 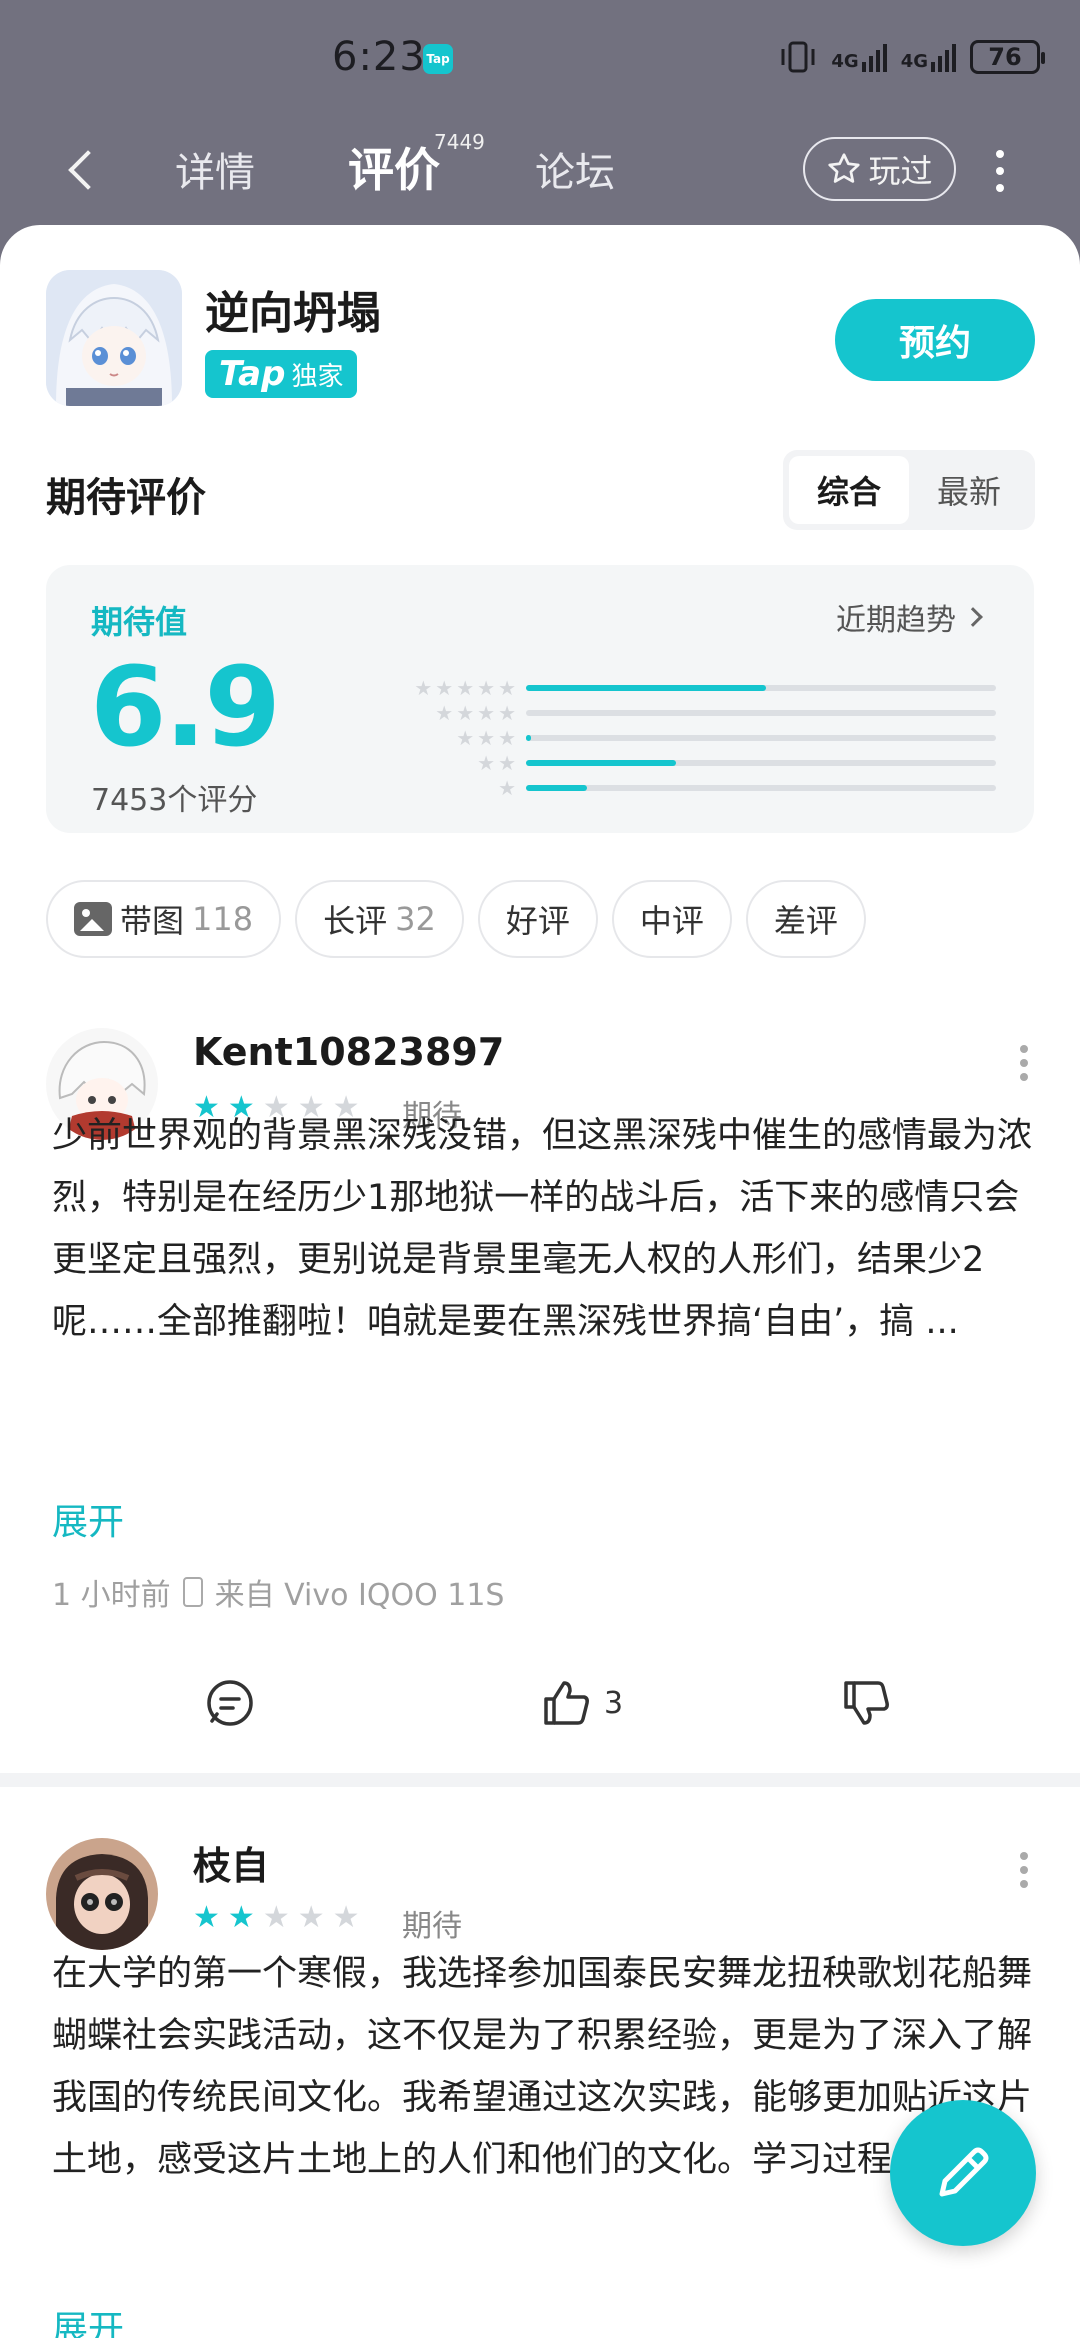 I want to click on rating-distribution: ★ ★ ★ ★ ★ ★ ★ ★ ★ ★ ★ ★ ★ ★ ★, so click(x=691, y=737).